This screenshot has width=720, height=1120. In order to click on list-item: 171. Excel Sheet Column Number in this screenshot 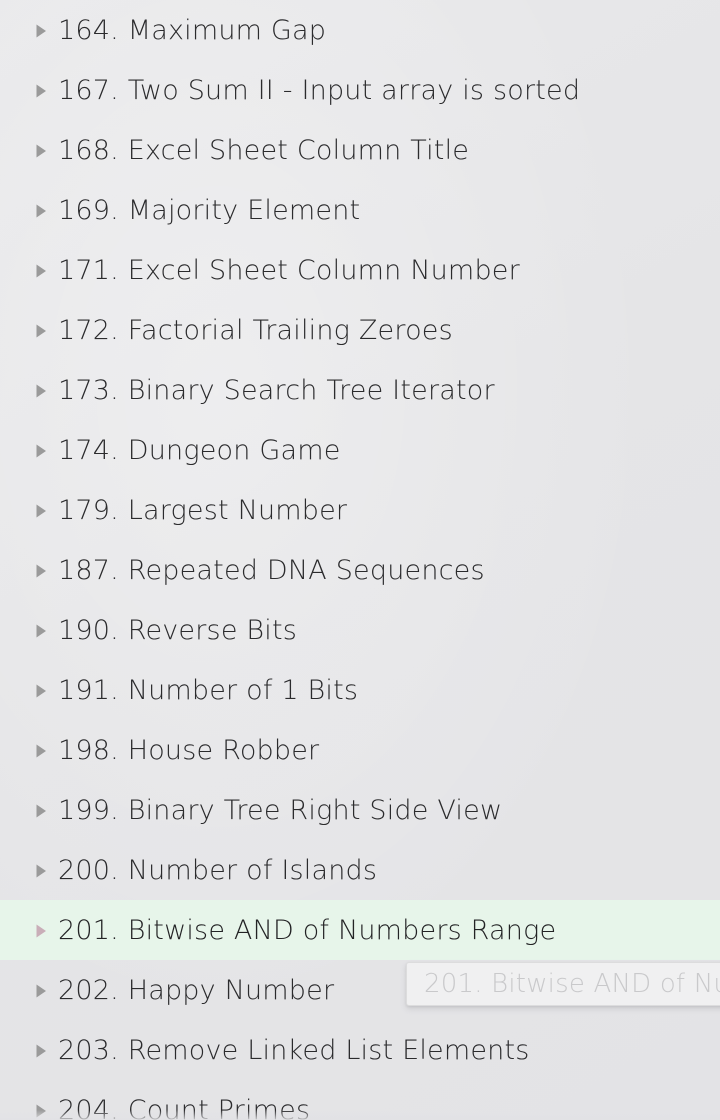, I will do `click(360, 270)`.